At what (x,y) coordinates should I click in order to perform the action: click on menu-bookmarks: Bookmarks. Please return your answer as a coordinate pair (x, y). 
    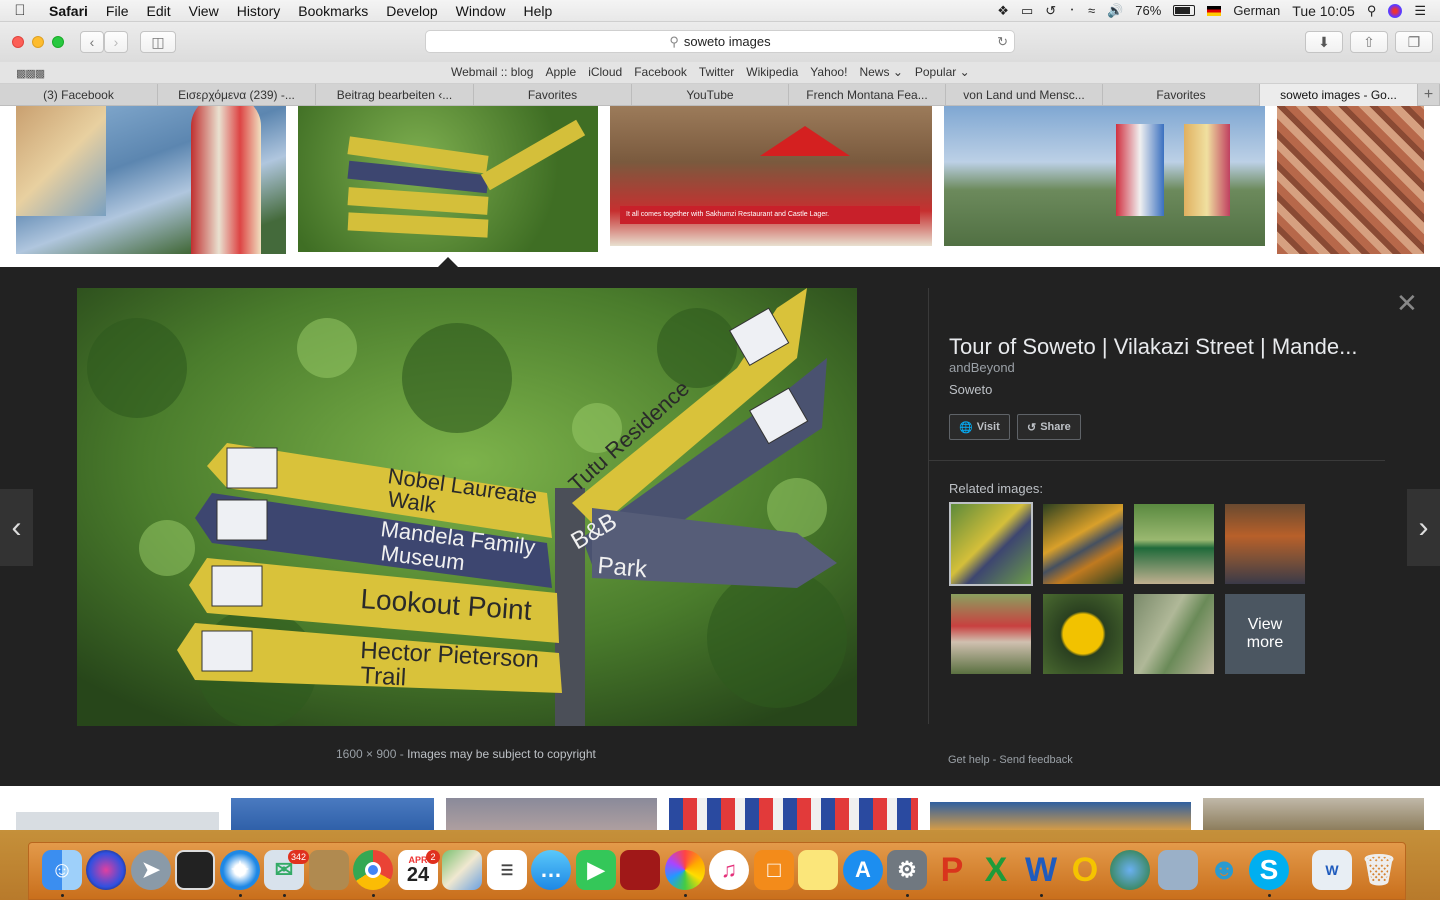
    Looking at the image, I should click on (333, 11).